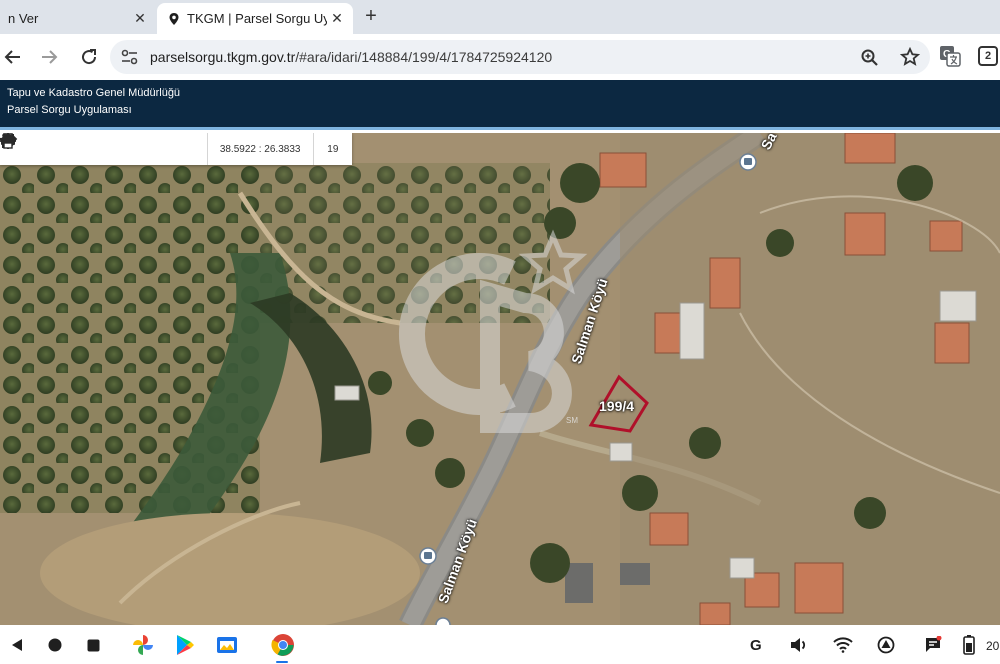  I want to click on tab-title: TKGM | Parsel Sorgu Uygulaması, so click(257, 18).